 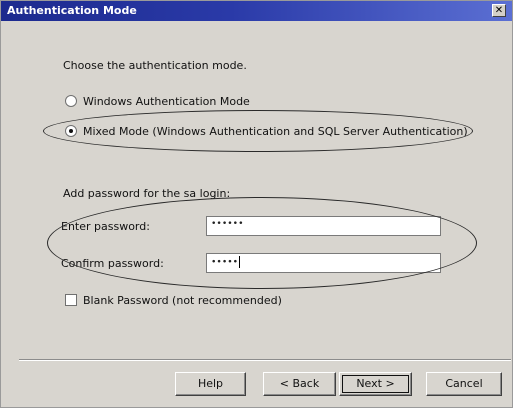 I want to click on confirm-password-field: •••••, so click(x=323, y=263).